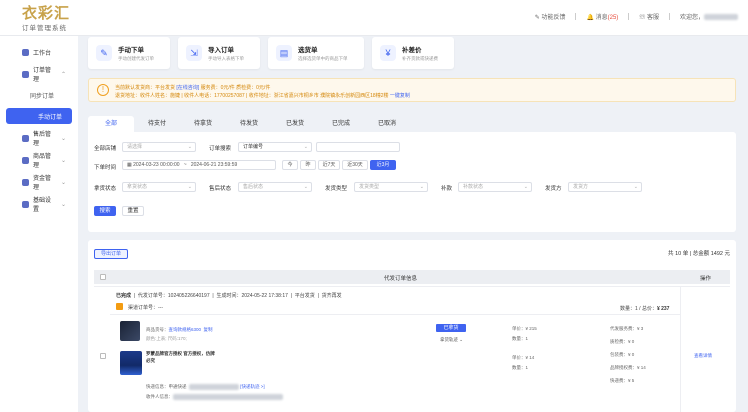 This screenshot has width=748, height=412. What do you see at coordinates (284, 53) in the screenshot?
I see `cart-icon: ▤` at bounding box center [284, 53].